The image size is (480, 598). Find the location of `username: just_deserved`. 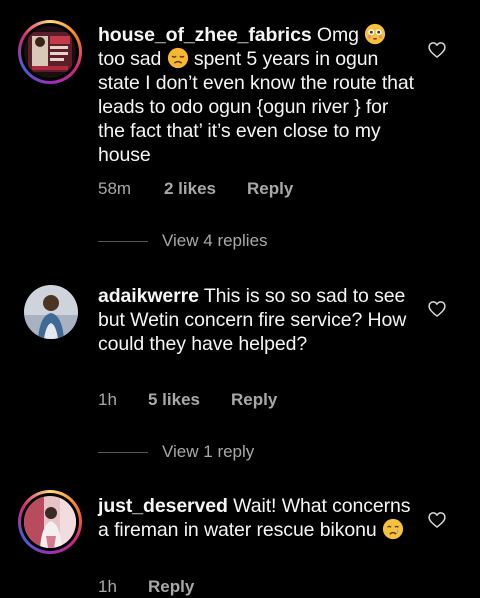

username: just_deserved is located at coordinates (163, 506).